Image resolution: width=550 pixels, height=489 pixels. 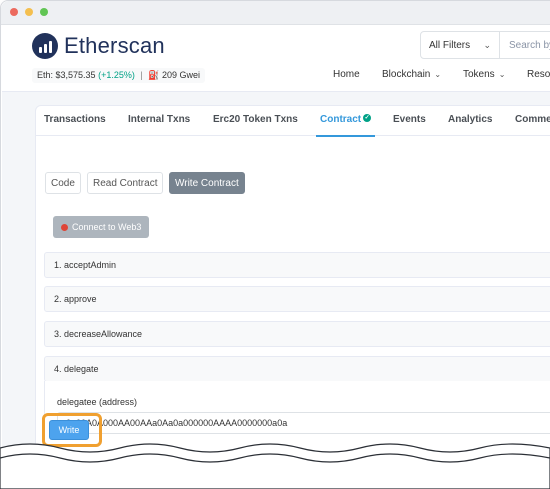 What do you see at coordinates (75, 299) in the screenshot?
I see `function-label: 2. approve` at bounding box center [75, 299].